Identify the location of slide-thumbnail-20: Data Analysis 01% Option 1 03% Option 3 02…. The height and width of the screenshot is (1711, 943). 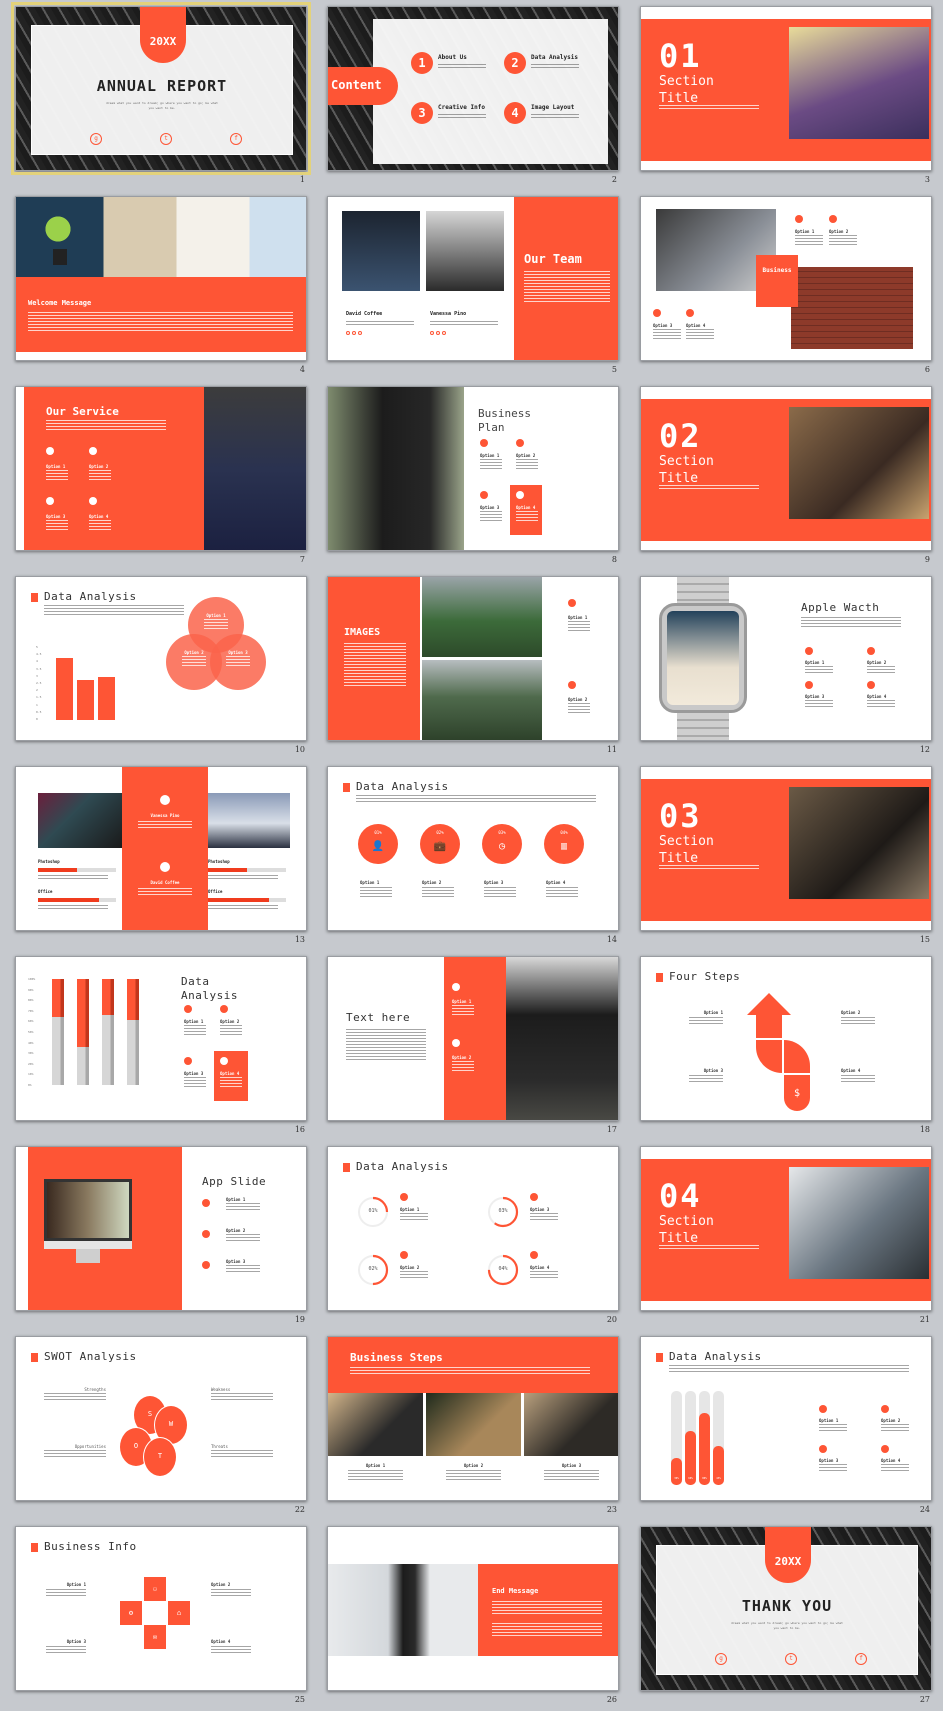
(473, 1241).